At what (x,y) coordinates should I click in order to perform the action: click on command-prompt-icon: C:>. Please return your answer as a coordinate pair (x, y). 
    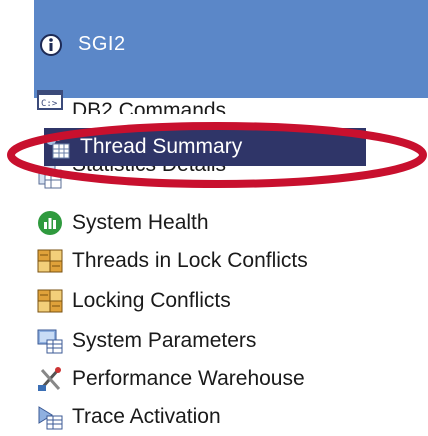
    Looking at the image, I should click on (50, 100).